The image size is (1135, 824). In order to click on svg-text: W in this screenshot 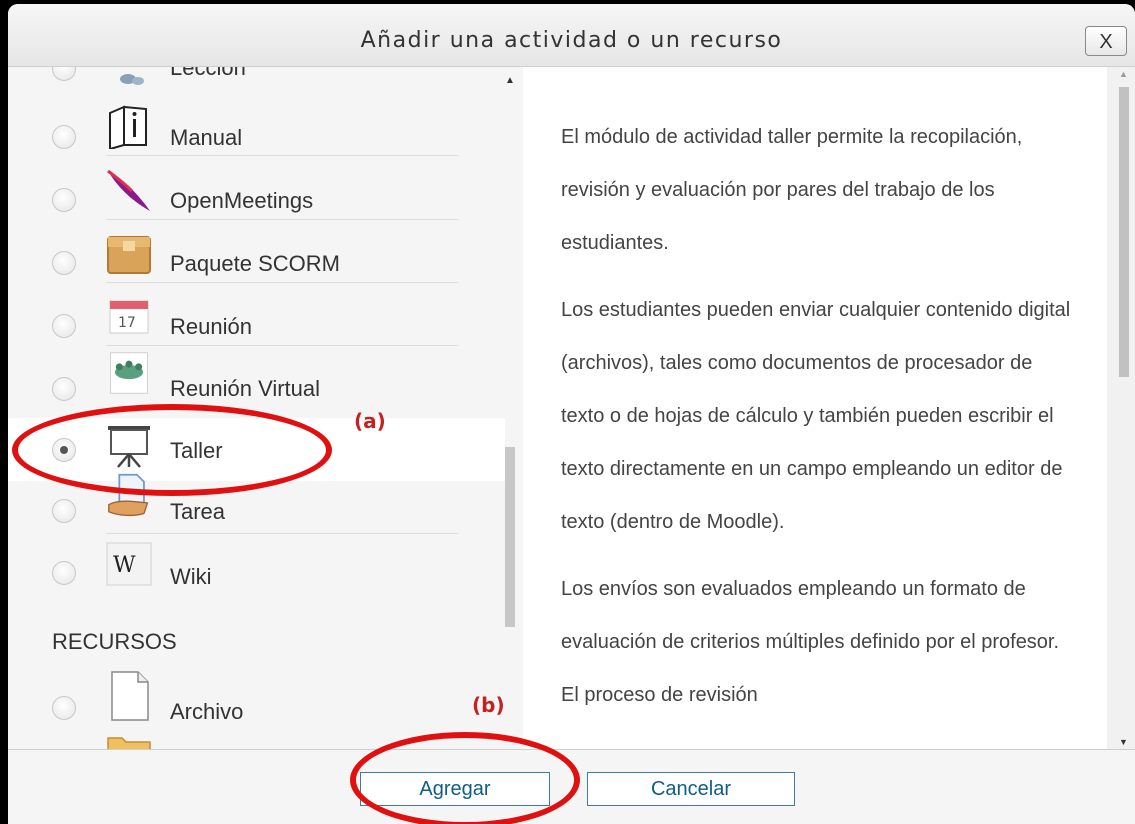, I will do `click(124, 565)`.